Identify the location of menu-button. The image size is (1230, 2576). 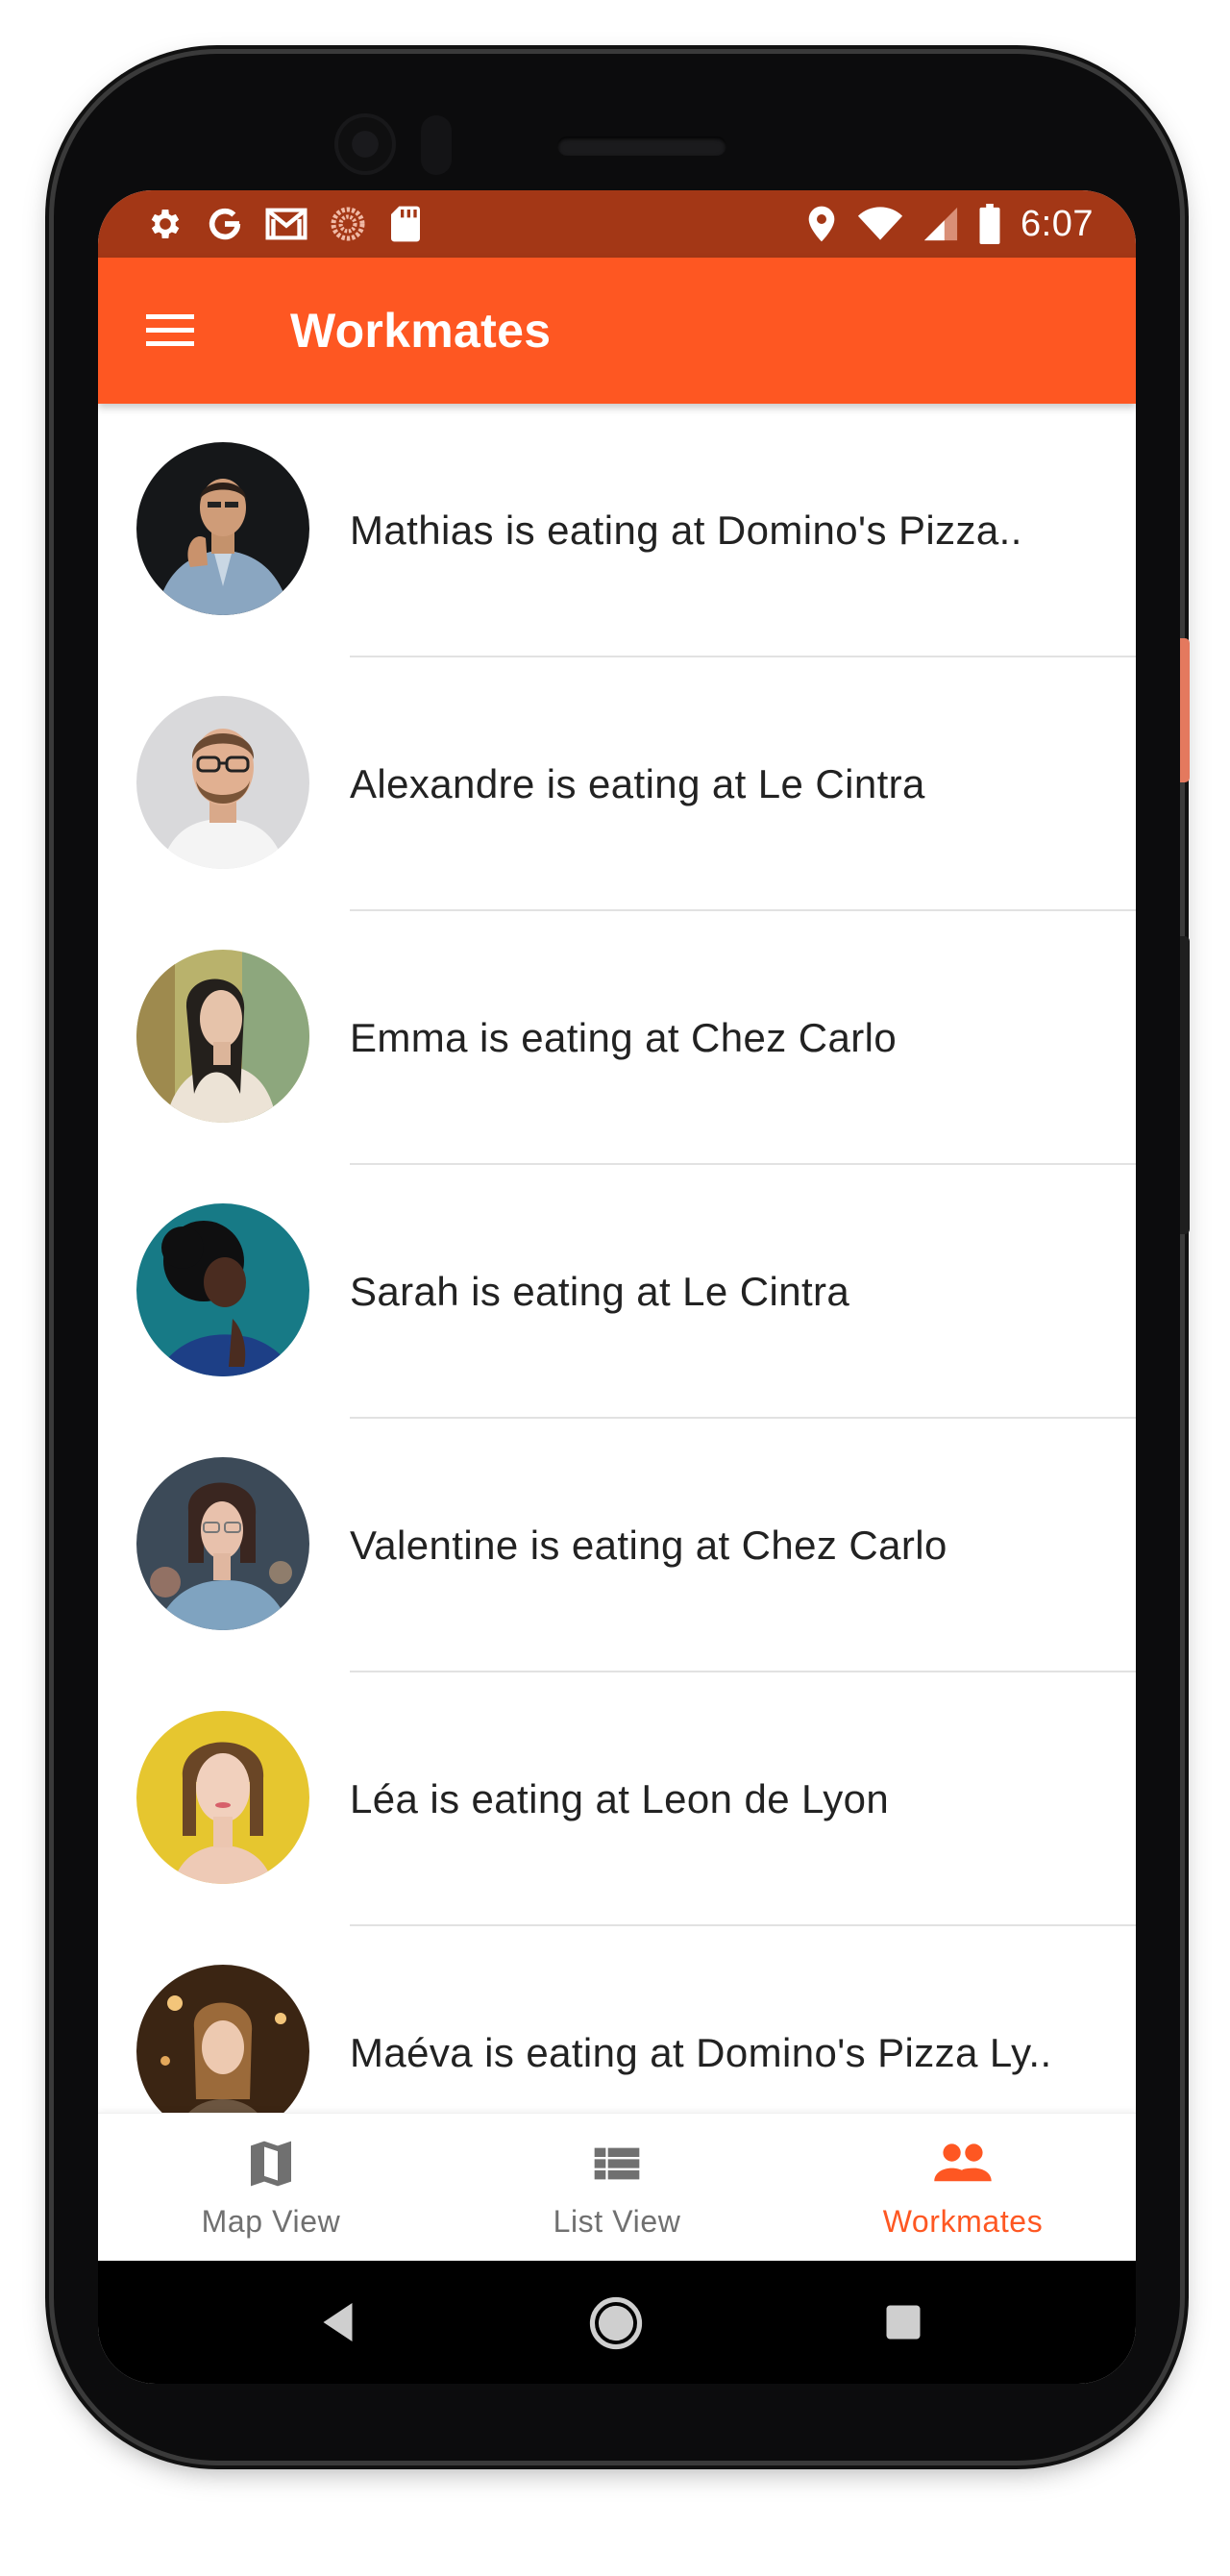
(170, 329).